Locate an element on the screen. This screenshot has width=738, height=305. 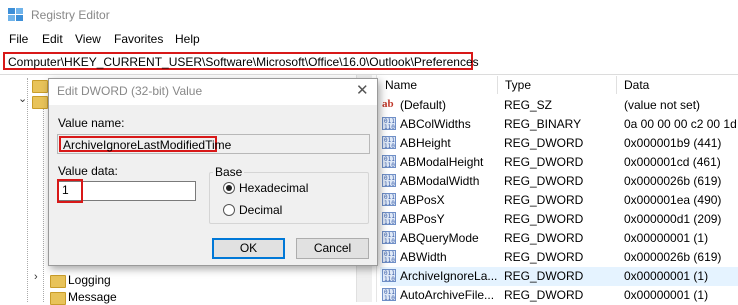
value-row: ABModalHeight REG_DWORD 0x000001cd (461) is located at coordinates (559, 162).